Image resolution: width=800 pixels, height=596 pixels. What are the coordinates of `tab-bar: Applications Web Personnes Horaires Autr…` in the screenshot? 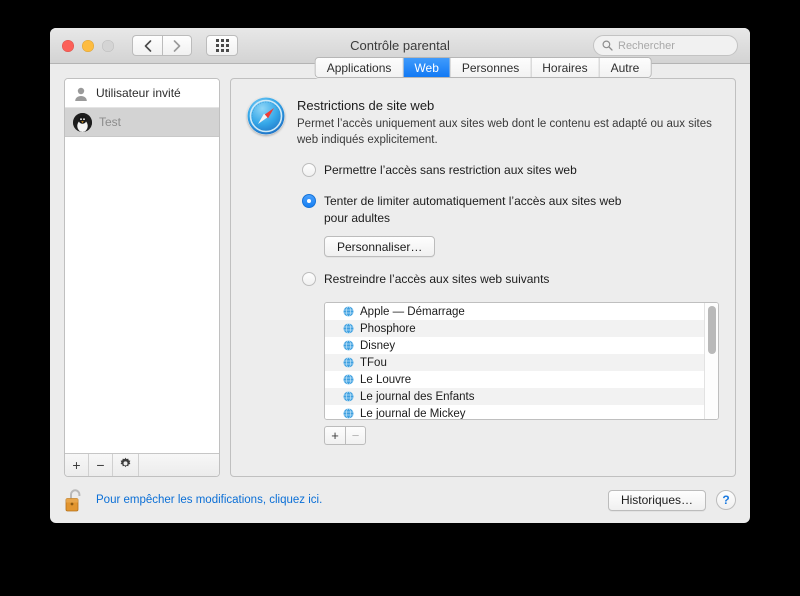 It's located at (483, 67).